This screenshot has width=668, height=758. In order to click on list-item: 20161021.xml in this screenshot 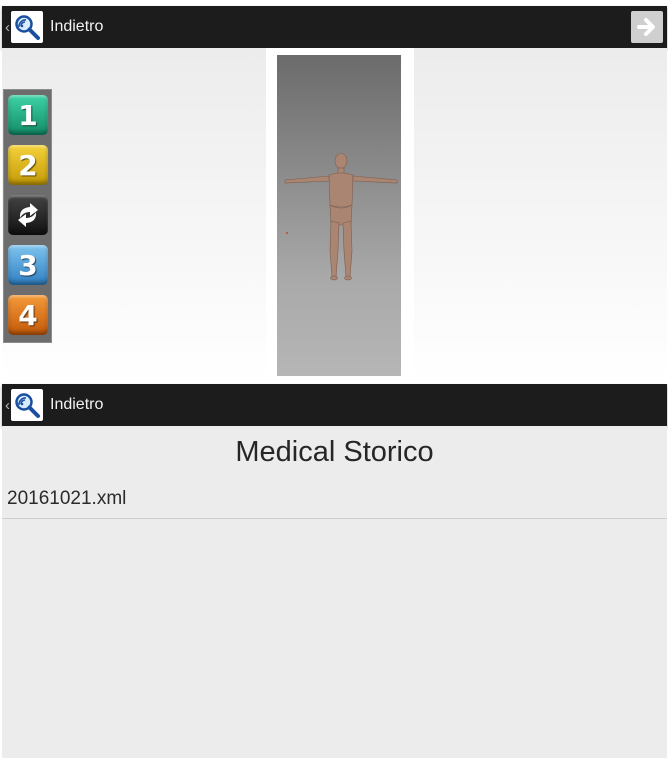, I will do `click(334, 501)`.